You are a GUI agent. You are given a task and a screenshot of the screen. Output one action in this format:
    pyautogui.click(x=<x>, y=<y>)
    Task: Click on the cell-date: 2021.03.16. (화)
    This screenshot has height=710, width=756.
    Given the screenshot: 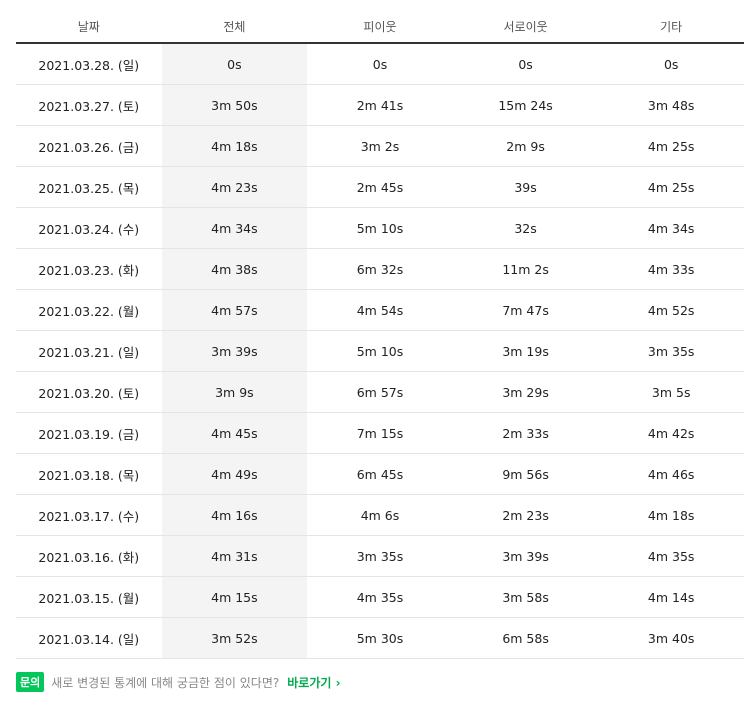 What is the action you would take?
    pyautogui.click(x=89, y=556)
    